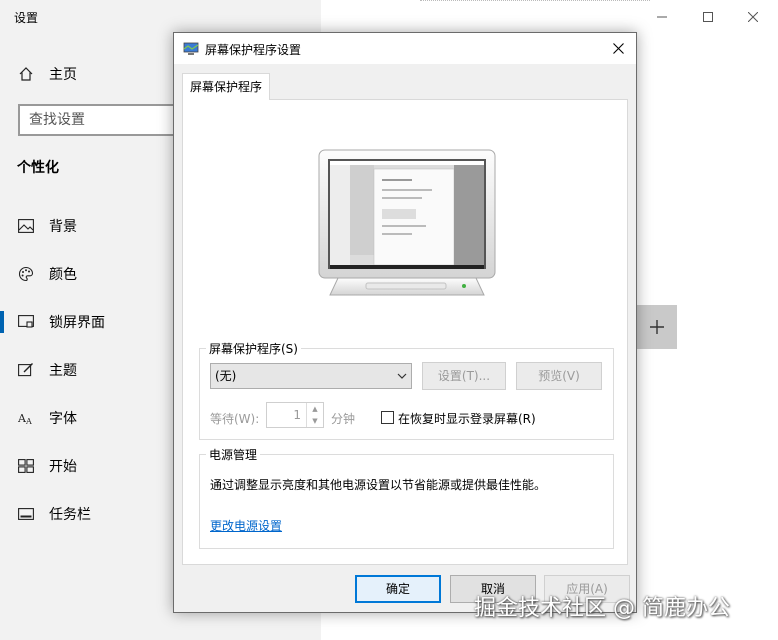 The height and width of the screenshot is (640, 778). What do you see at coordinates (77, 323) in the screenshot?
I see `sidebar-item-label: 锁屏界面` at bounding box center [77, 323].